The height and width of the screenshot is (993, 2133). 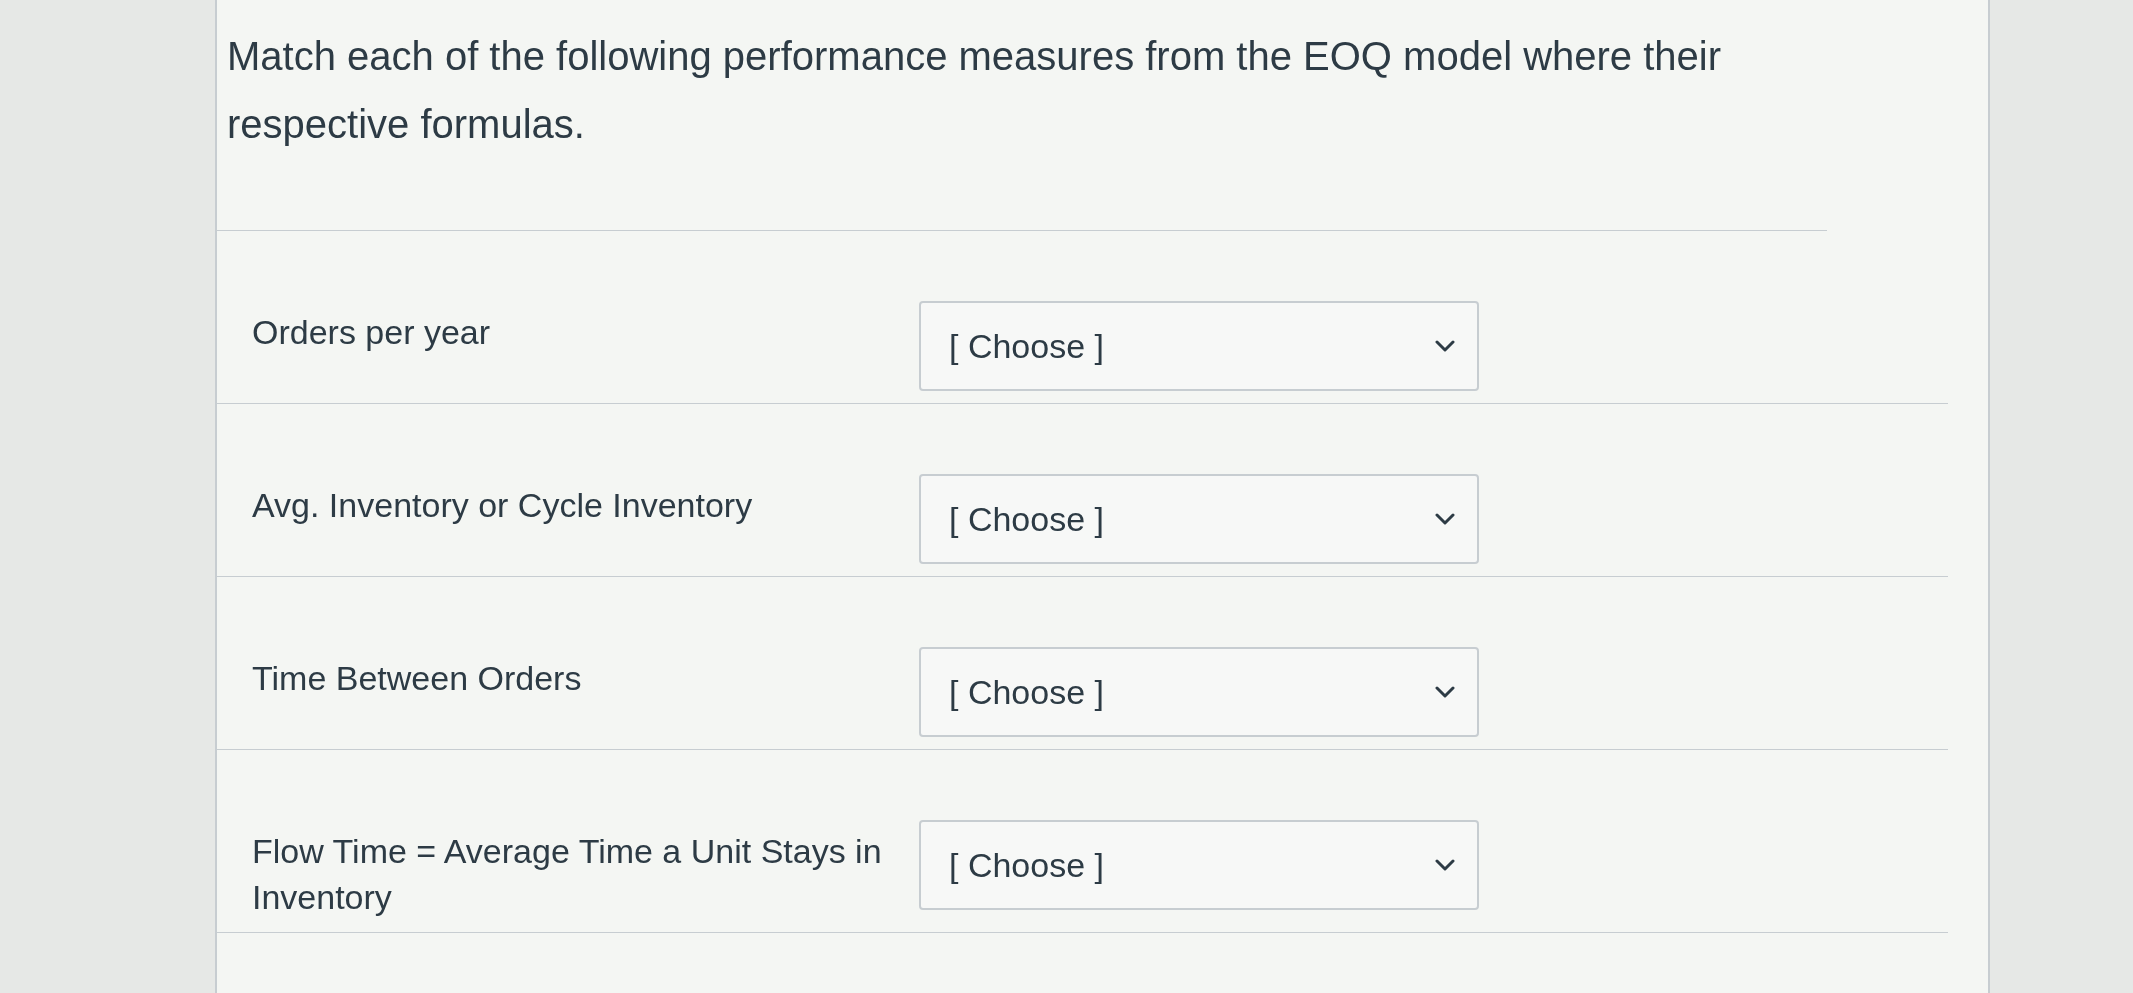 I want to click on measure-label: Avg. Inventory or Cycle Inventory, so click(x=503, y=505).